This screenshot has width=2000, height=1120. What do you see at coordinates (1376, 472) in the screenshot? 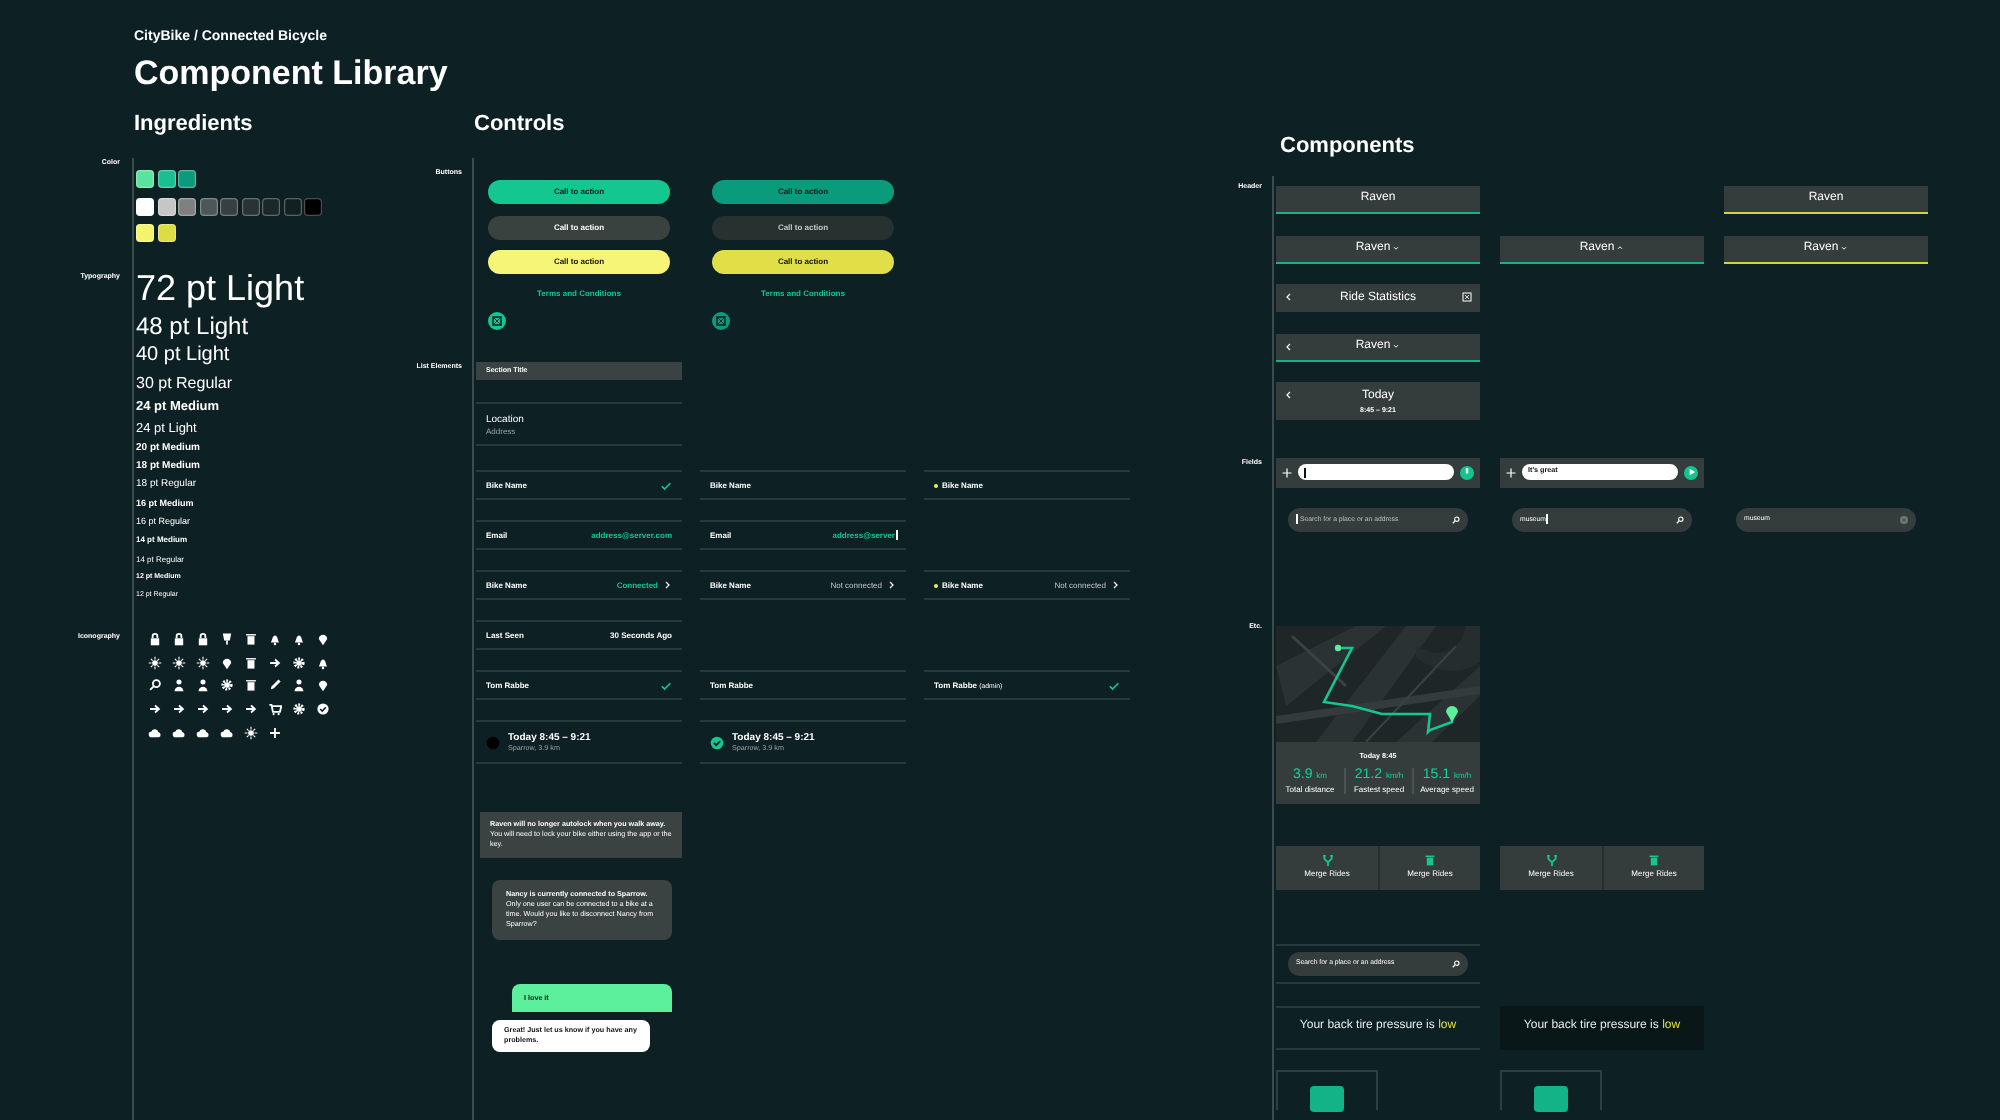
I see `message-field` at bounding box center [1376, 472].